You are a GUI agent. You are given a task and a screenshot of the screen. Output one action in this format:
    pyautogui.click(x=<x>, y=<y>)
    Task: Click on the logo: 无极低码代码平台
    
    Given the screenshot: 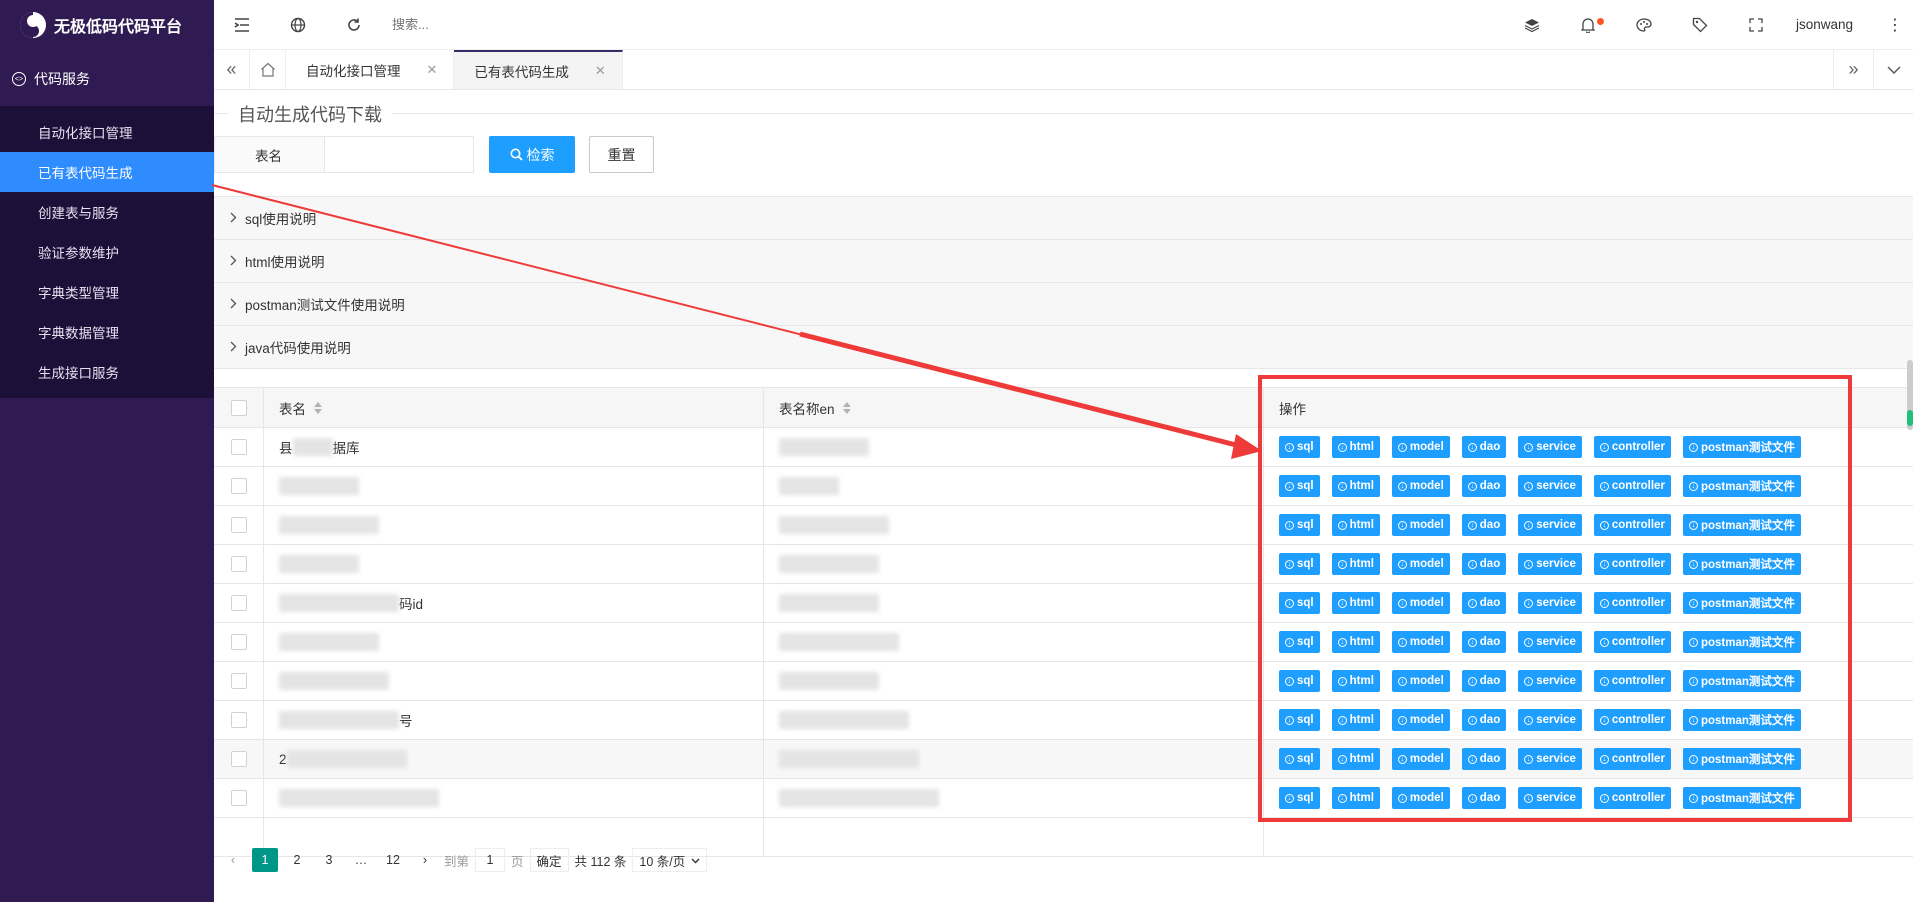 What is the action you would take?
    pyautogui.click(x=107, y=25)
    